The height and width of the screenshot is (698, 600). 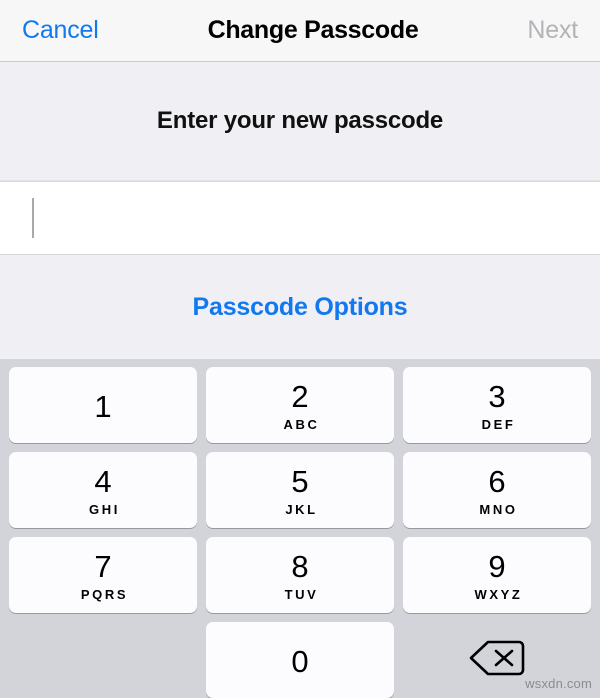 I want to click on keypad-row: 0, so click(x=300, y=660).